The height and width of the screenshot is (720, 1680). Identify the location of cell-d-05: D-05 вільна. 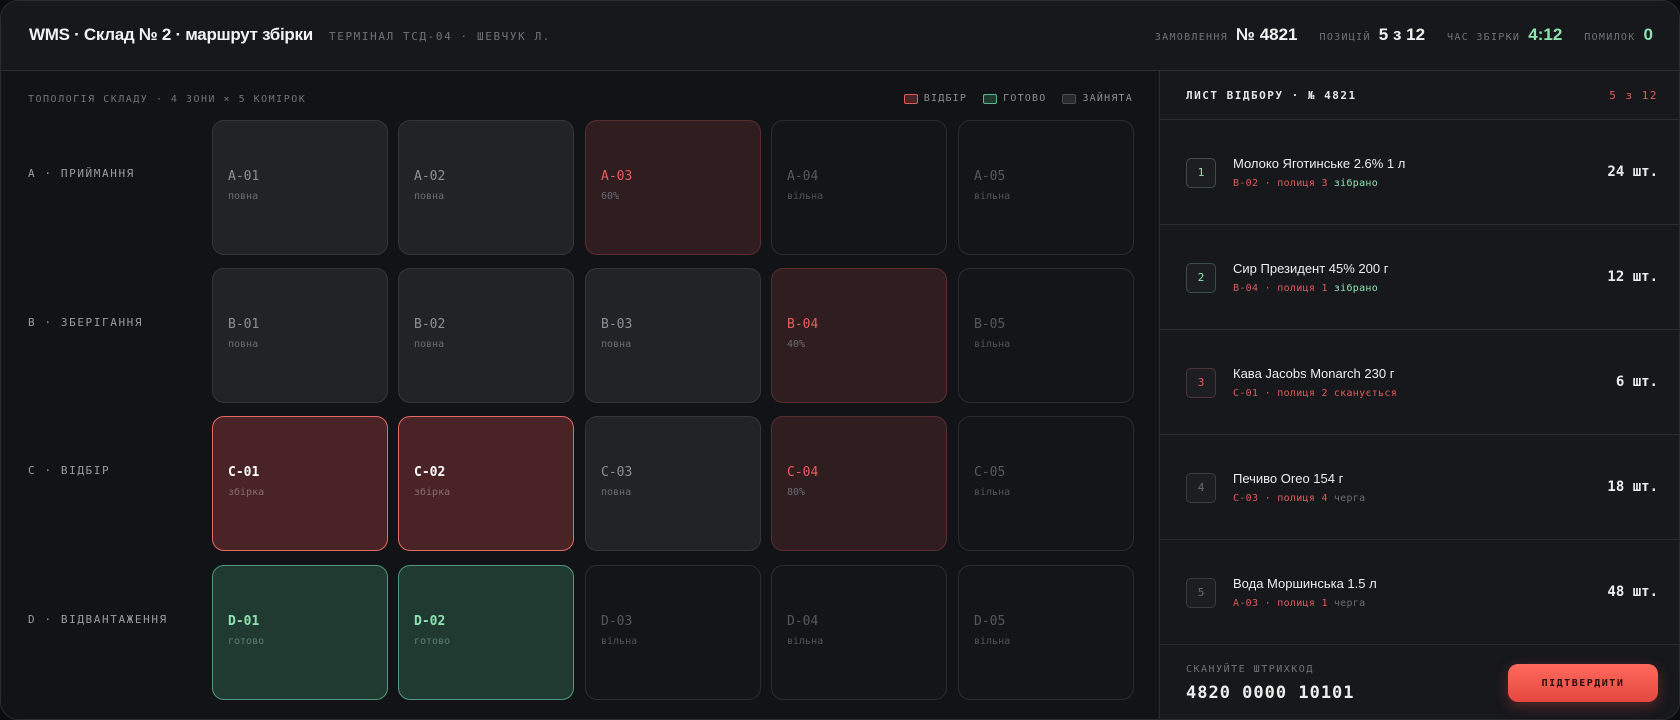
(1046, 632).